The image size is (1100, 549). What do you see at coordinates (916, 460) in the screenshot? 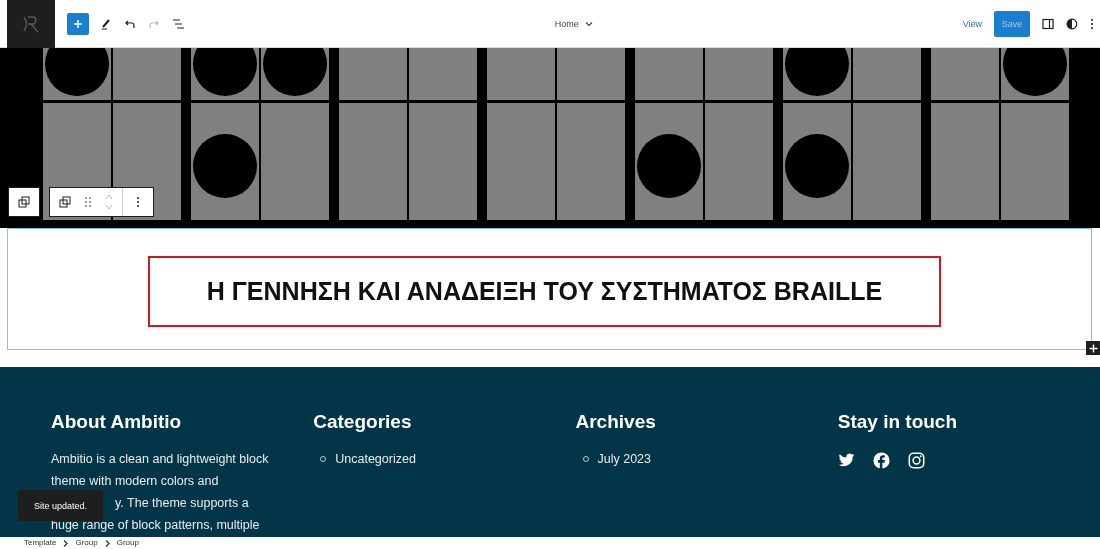
I see `instagram-icon` at bounding box center [916, 460].